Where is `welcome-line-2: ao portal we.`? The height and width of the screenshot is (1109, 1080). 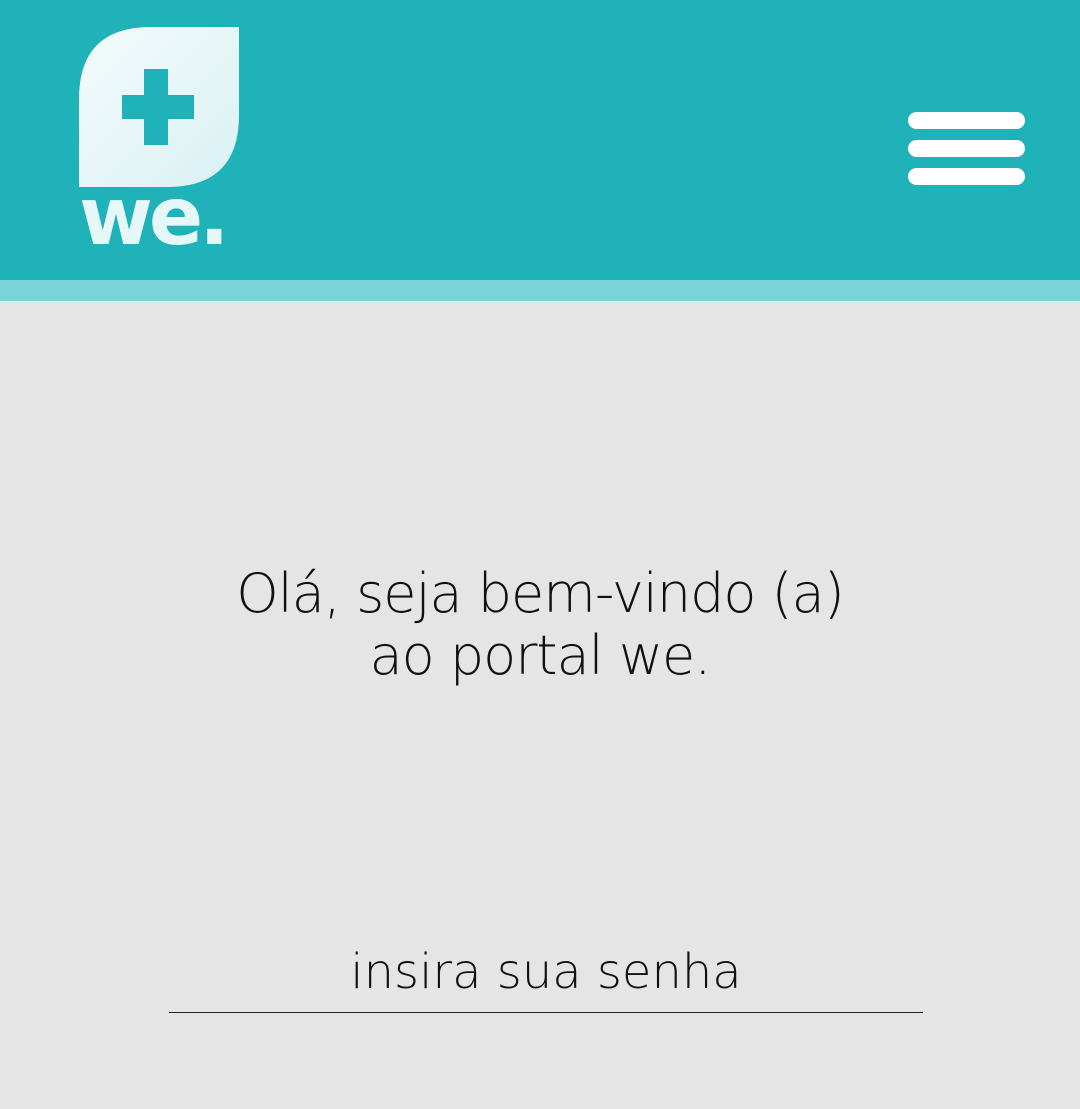
welcome-line-2: ao portal we. is located at coordinates (540, 655).